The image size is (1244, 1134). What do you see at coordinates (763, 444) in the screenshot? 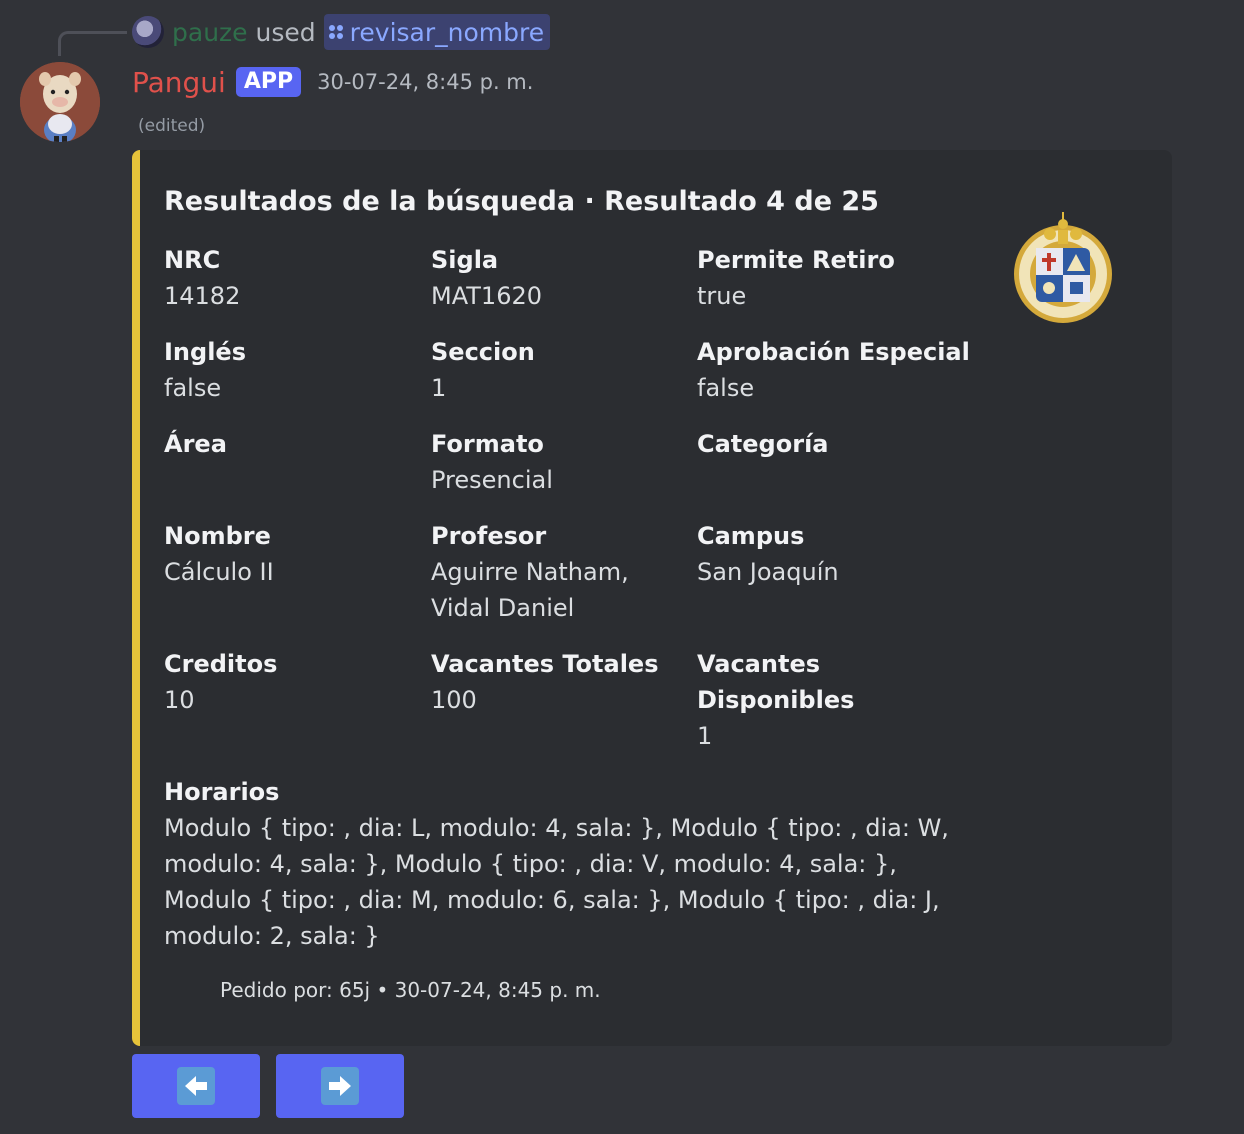
I see `field-name: Categoría` at bounding box center [763, 444].